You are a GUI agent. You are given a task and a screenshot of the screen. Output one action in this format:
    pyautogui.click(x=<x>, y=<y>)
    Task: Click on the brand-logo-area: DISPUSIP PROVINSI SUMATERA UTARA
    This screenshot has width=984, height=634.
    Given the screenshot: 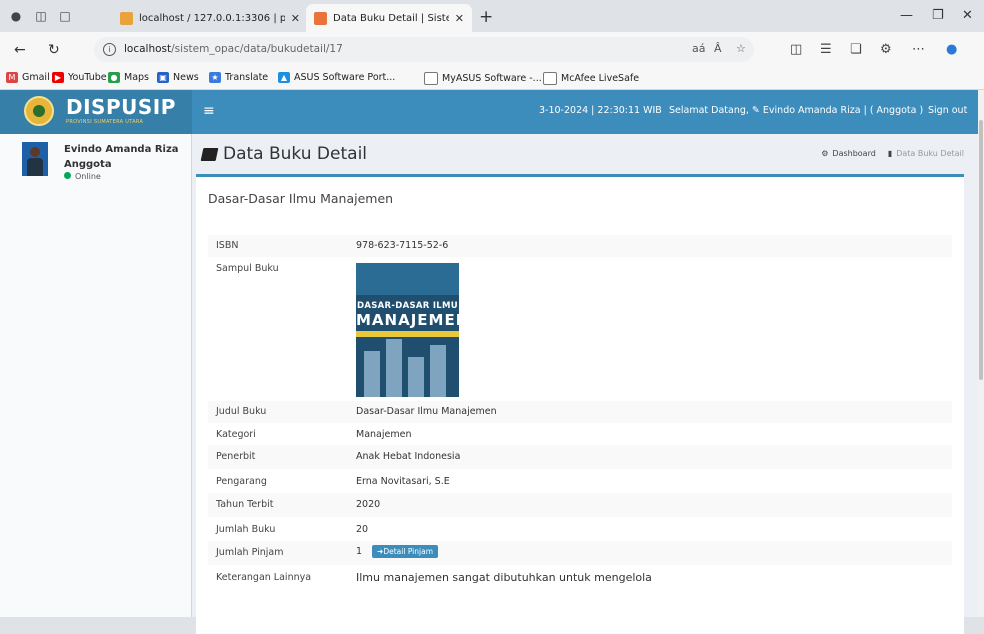 What is the action you would take?
    pyautogui.click(x=96, y=112)
    